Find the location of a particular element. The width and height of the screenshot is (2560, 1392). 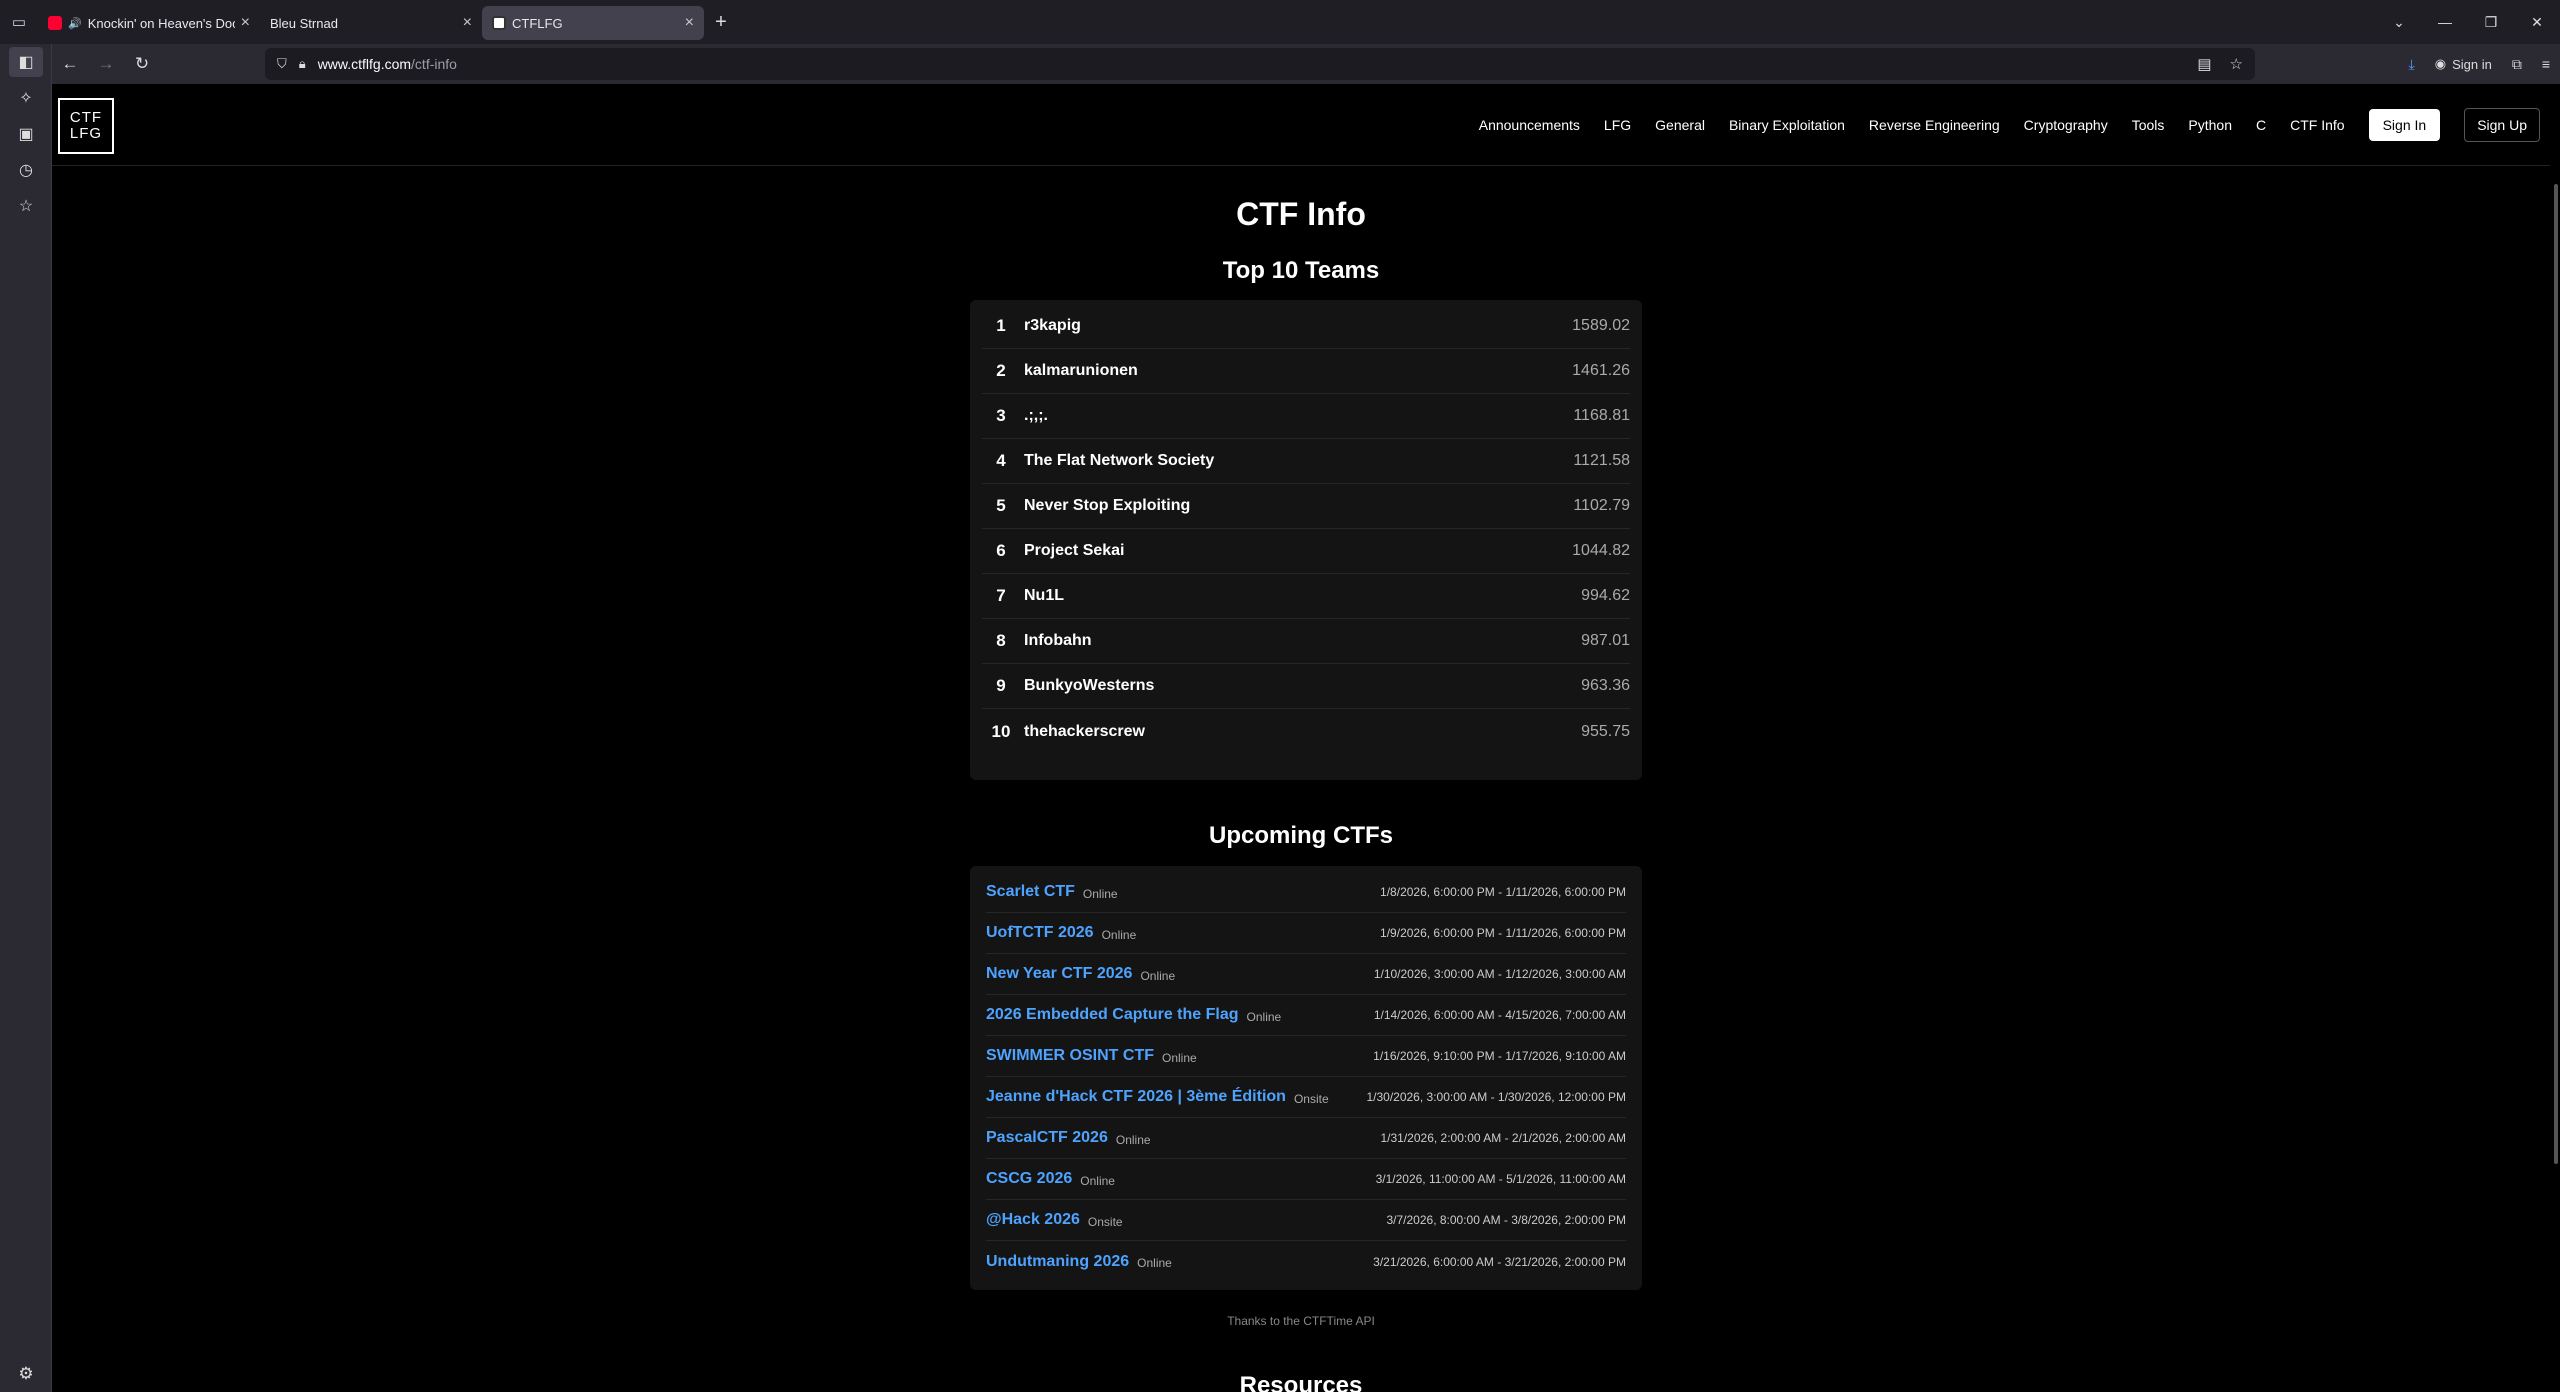

browser-sidebar: ◧ ✧ ▣ ◷ ☆ ⚙ is located at coordinates (26, 718).